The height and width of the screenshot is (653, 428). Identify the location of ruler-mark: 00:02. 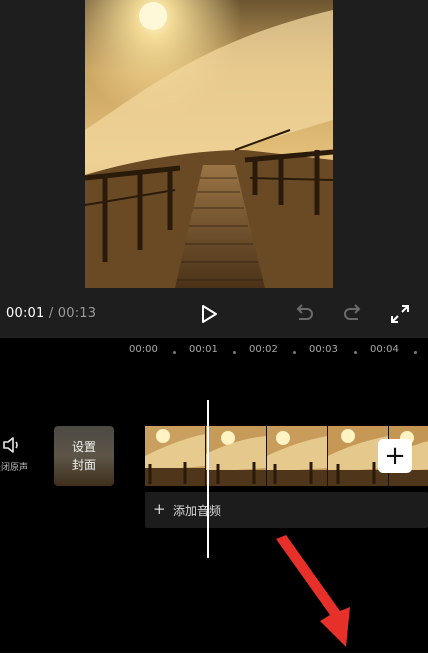
(263, 349).